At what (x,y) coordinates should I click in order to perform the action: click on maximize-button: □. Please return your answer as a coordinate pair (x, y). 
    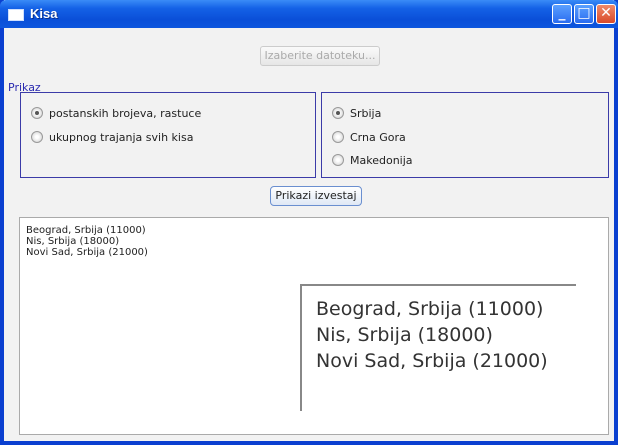
    Looking at the image, I should click on (584, 14).